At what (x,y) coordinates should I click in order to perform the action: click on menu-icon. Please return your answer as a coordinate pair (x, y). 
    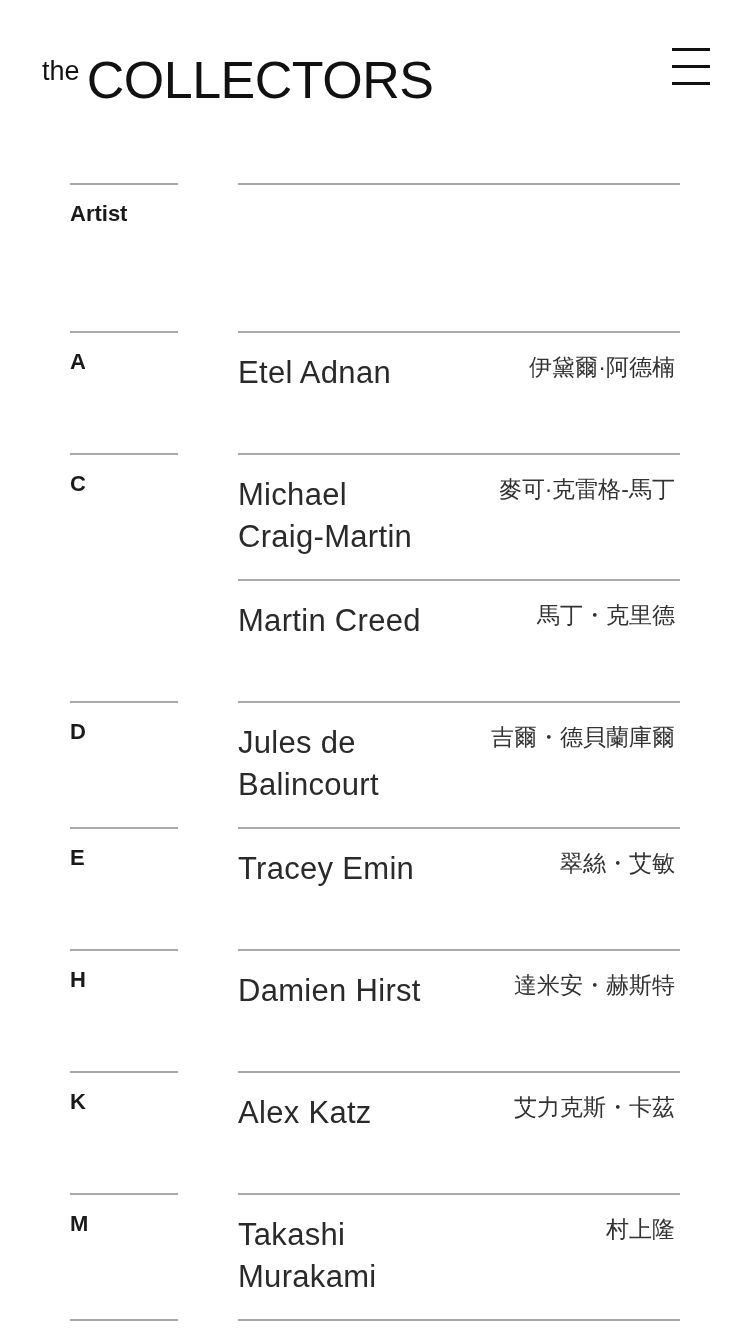
    Looking at the image, I should click on (691, 66).